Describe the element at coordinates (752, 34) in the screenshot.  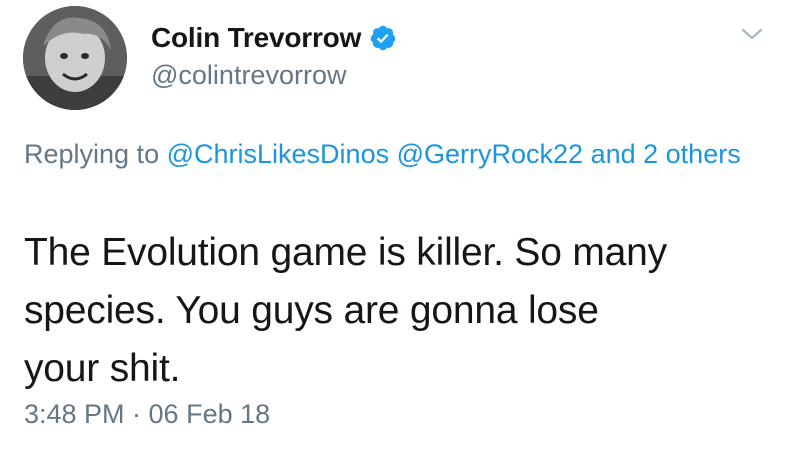
I see `chevron-down-icon` at that location.